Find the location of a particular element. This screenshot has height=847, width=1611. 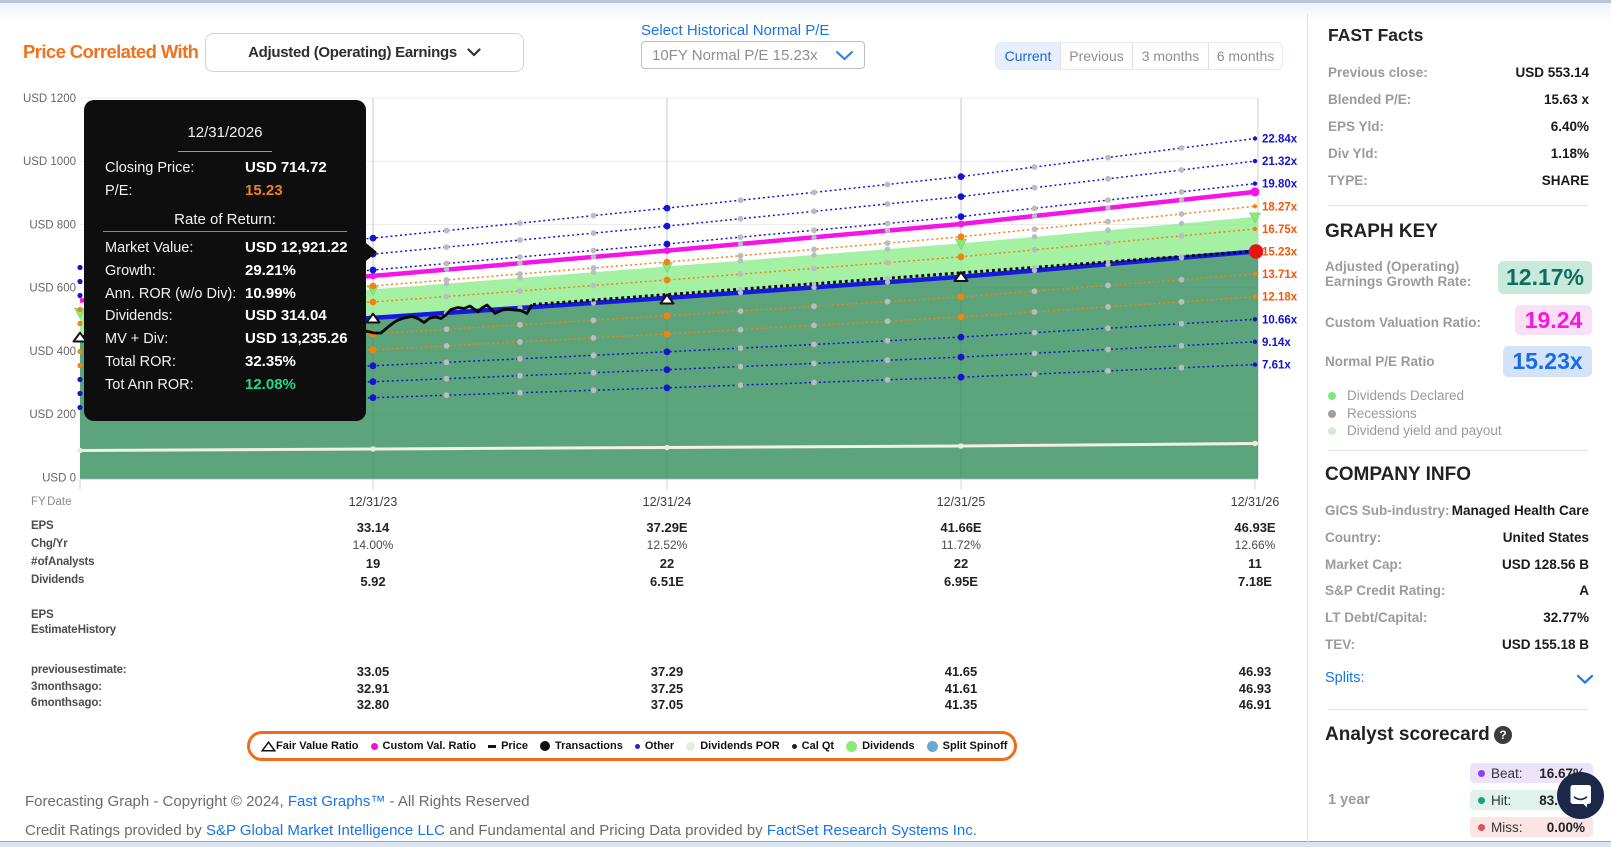

svg-text: 21.32x is located at coordinates (1280, 162).